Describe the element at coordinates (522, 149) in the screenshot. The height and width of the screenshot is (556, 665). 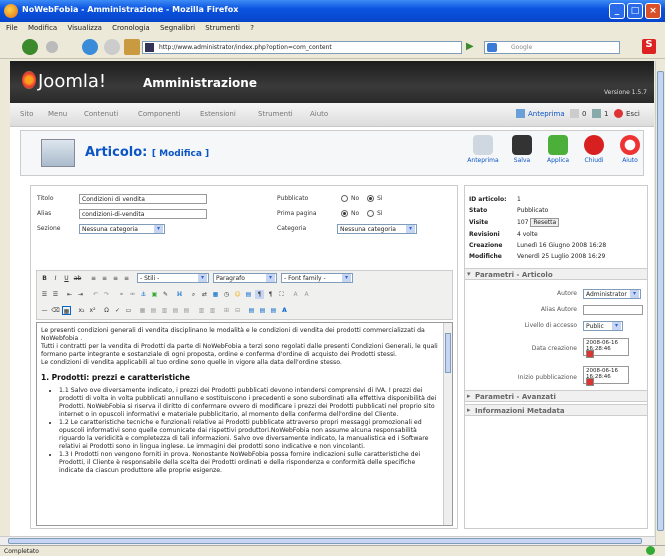
I see `salva-button: Salva` at that location.